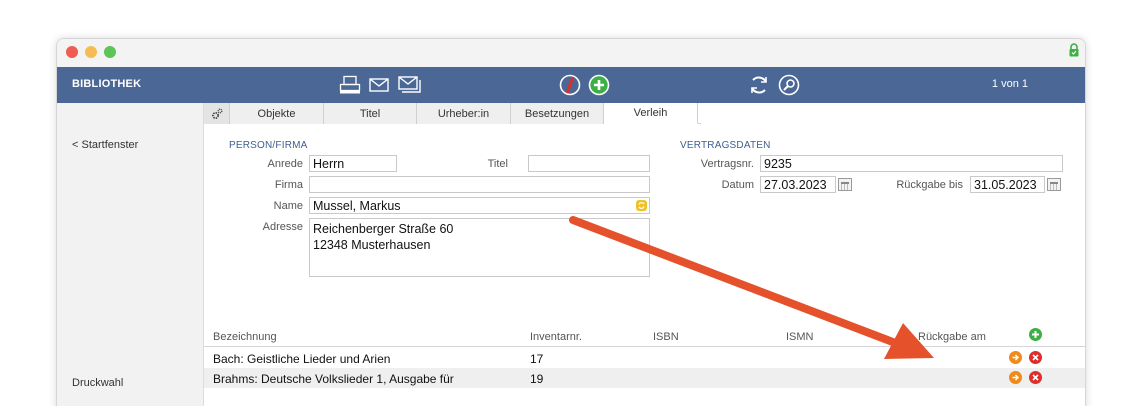  Describe the element at coordinates (130, 254) in the screenshot. I see `sidebar: < Startfenster Druckwahl` at that location.